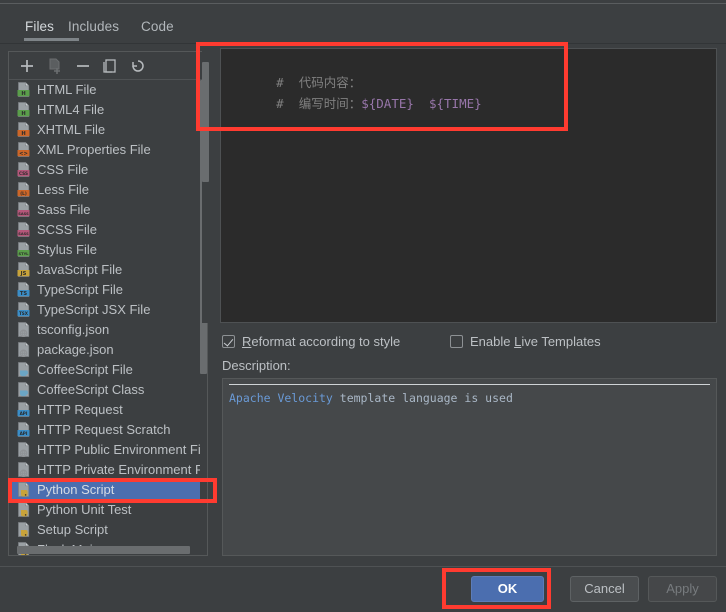 The width and height of the screenshot is (726, 612). What do you see at coordinates (94, 149) in the screenshot?
I see `list-item-label: XML Properties File` at bounding box center [94, 149].